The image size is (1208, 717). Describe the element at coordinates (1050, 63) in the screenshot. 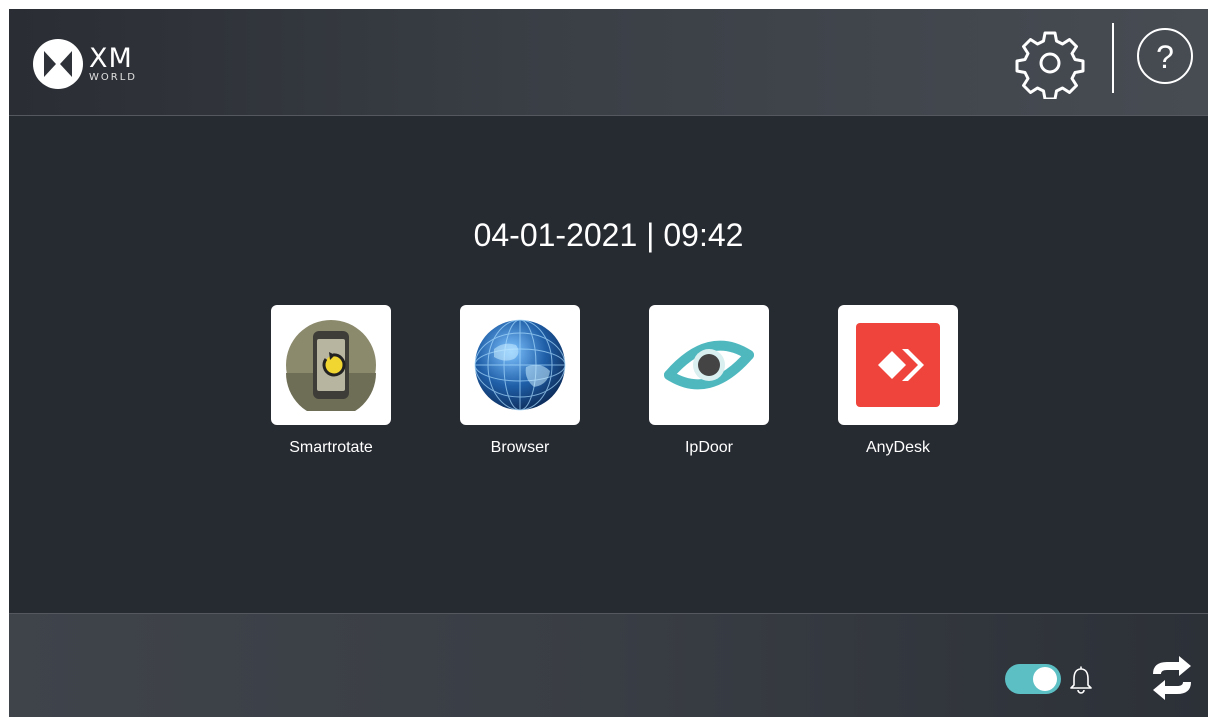

I see `gear-icon` at that location.